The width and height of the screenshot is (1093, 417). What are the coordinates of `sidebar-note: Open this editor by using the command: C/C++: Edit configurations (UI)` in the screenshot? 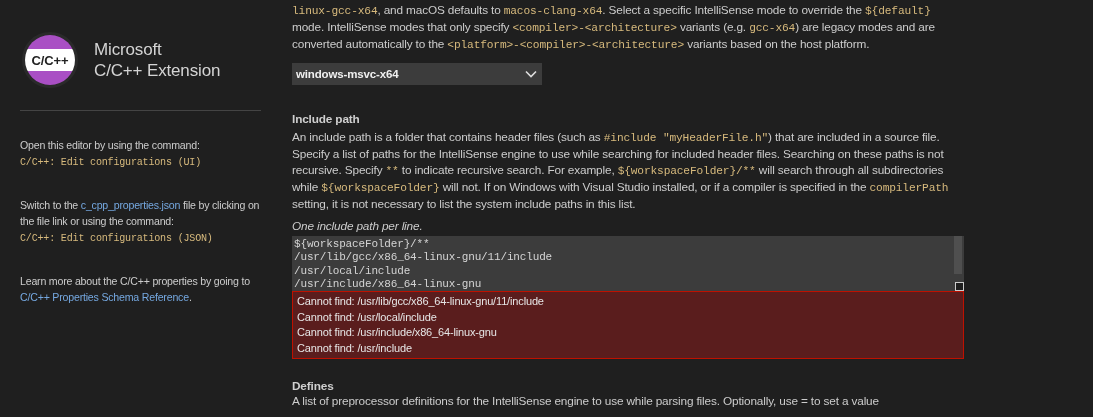 It's located at (111, 154).